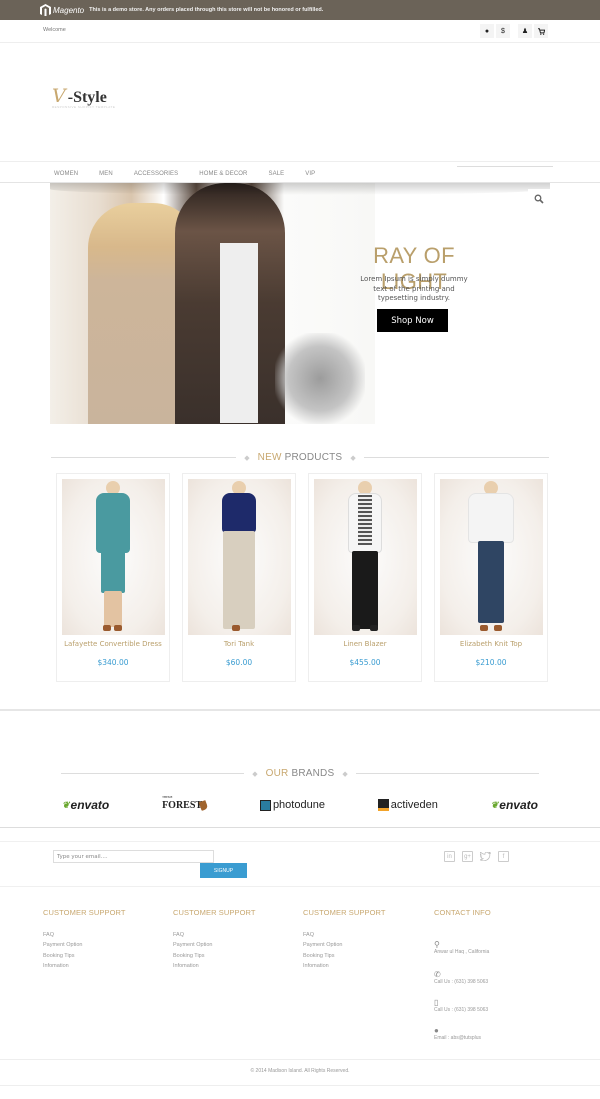 The height and width of the screenshot is (1099, 600). I want to click on shop-now-button: Shop Now, so click(412, 320).